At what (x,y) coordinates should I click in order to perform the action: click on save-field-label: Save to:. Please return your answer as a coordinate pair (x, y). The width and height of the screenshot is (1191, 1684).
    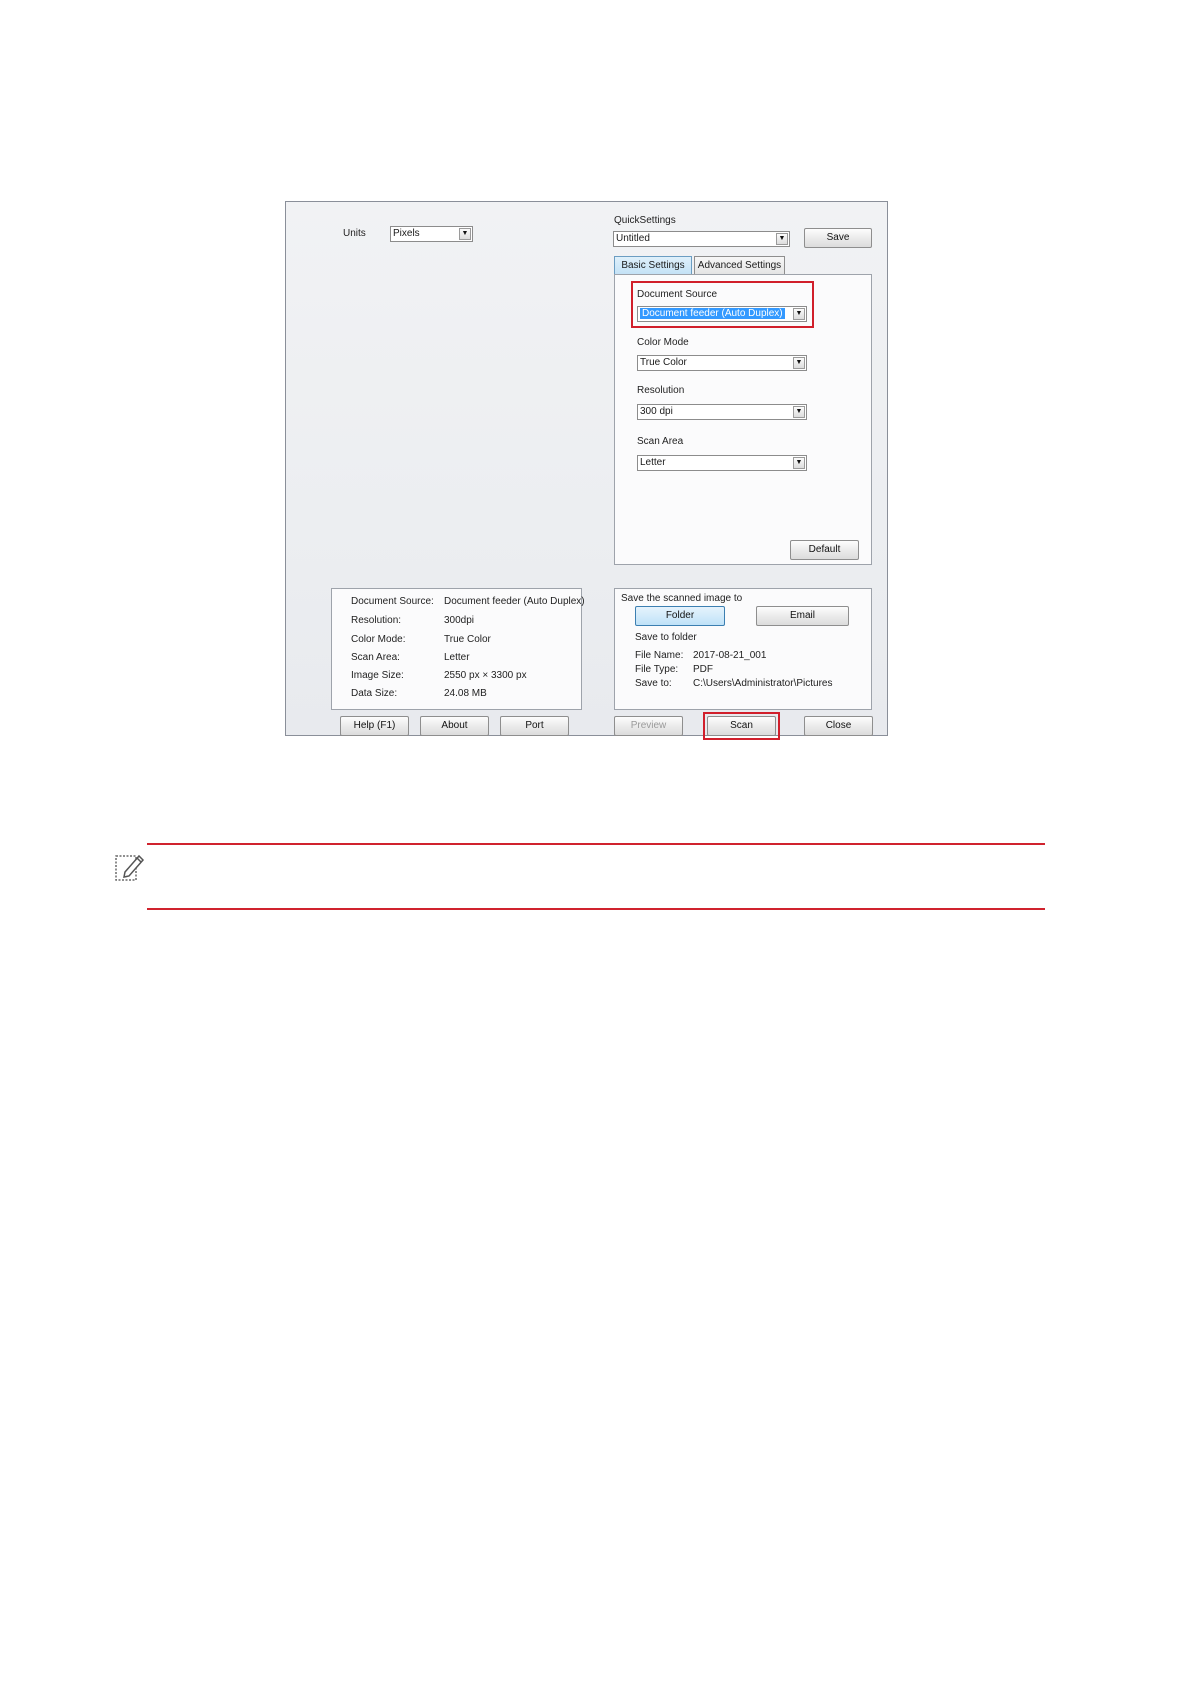
    Looking at the image, I should click on (653, 683).